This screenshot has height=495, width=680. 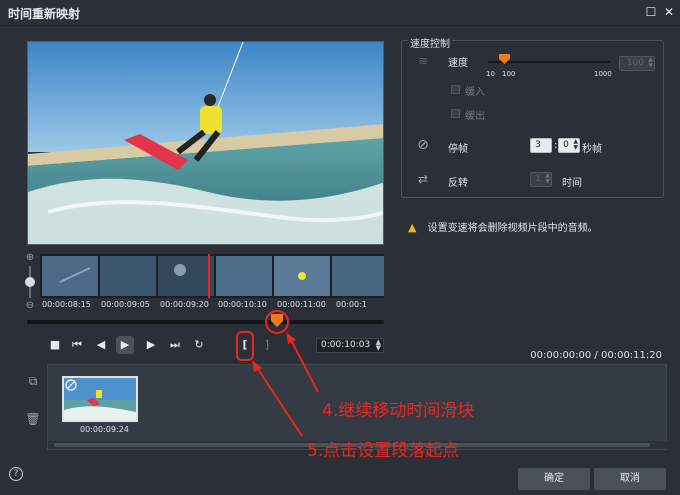 What do you see at coordinates (257, 366) in the screenshot?
I see `arrow-step5-head` at bounding box center [257, 366].